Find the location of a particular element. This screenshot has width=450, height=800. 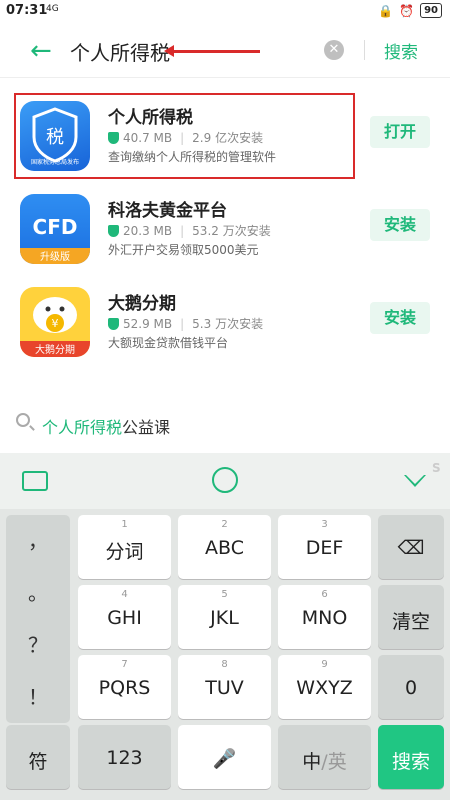

goose-icon: ¥ 大鹅分期 is located at coordinates (55, 322).